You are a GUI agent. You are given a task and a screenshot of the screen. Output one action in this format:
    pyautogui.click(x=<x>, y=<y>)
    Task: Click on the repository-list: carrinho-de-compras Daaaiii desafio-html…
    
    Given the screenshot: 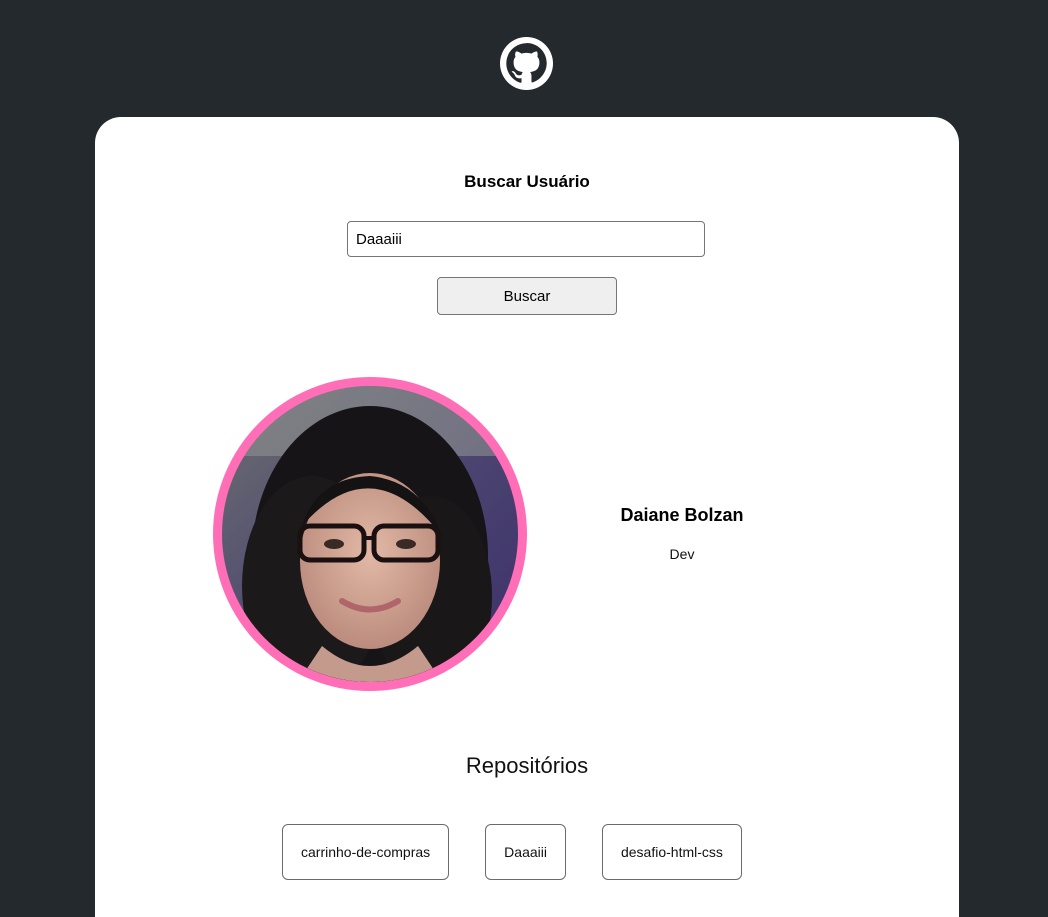 What is the action you would take?
    pyautogui.click(x=512, y=852)
    